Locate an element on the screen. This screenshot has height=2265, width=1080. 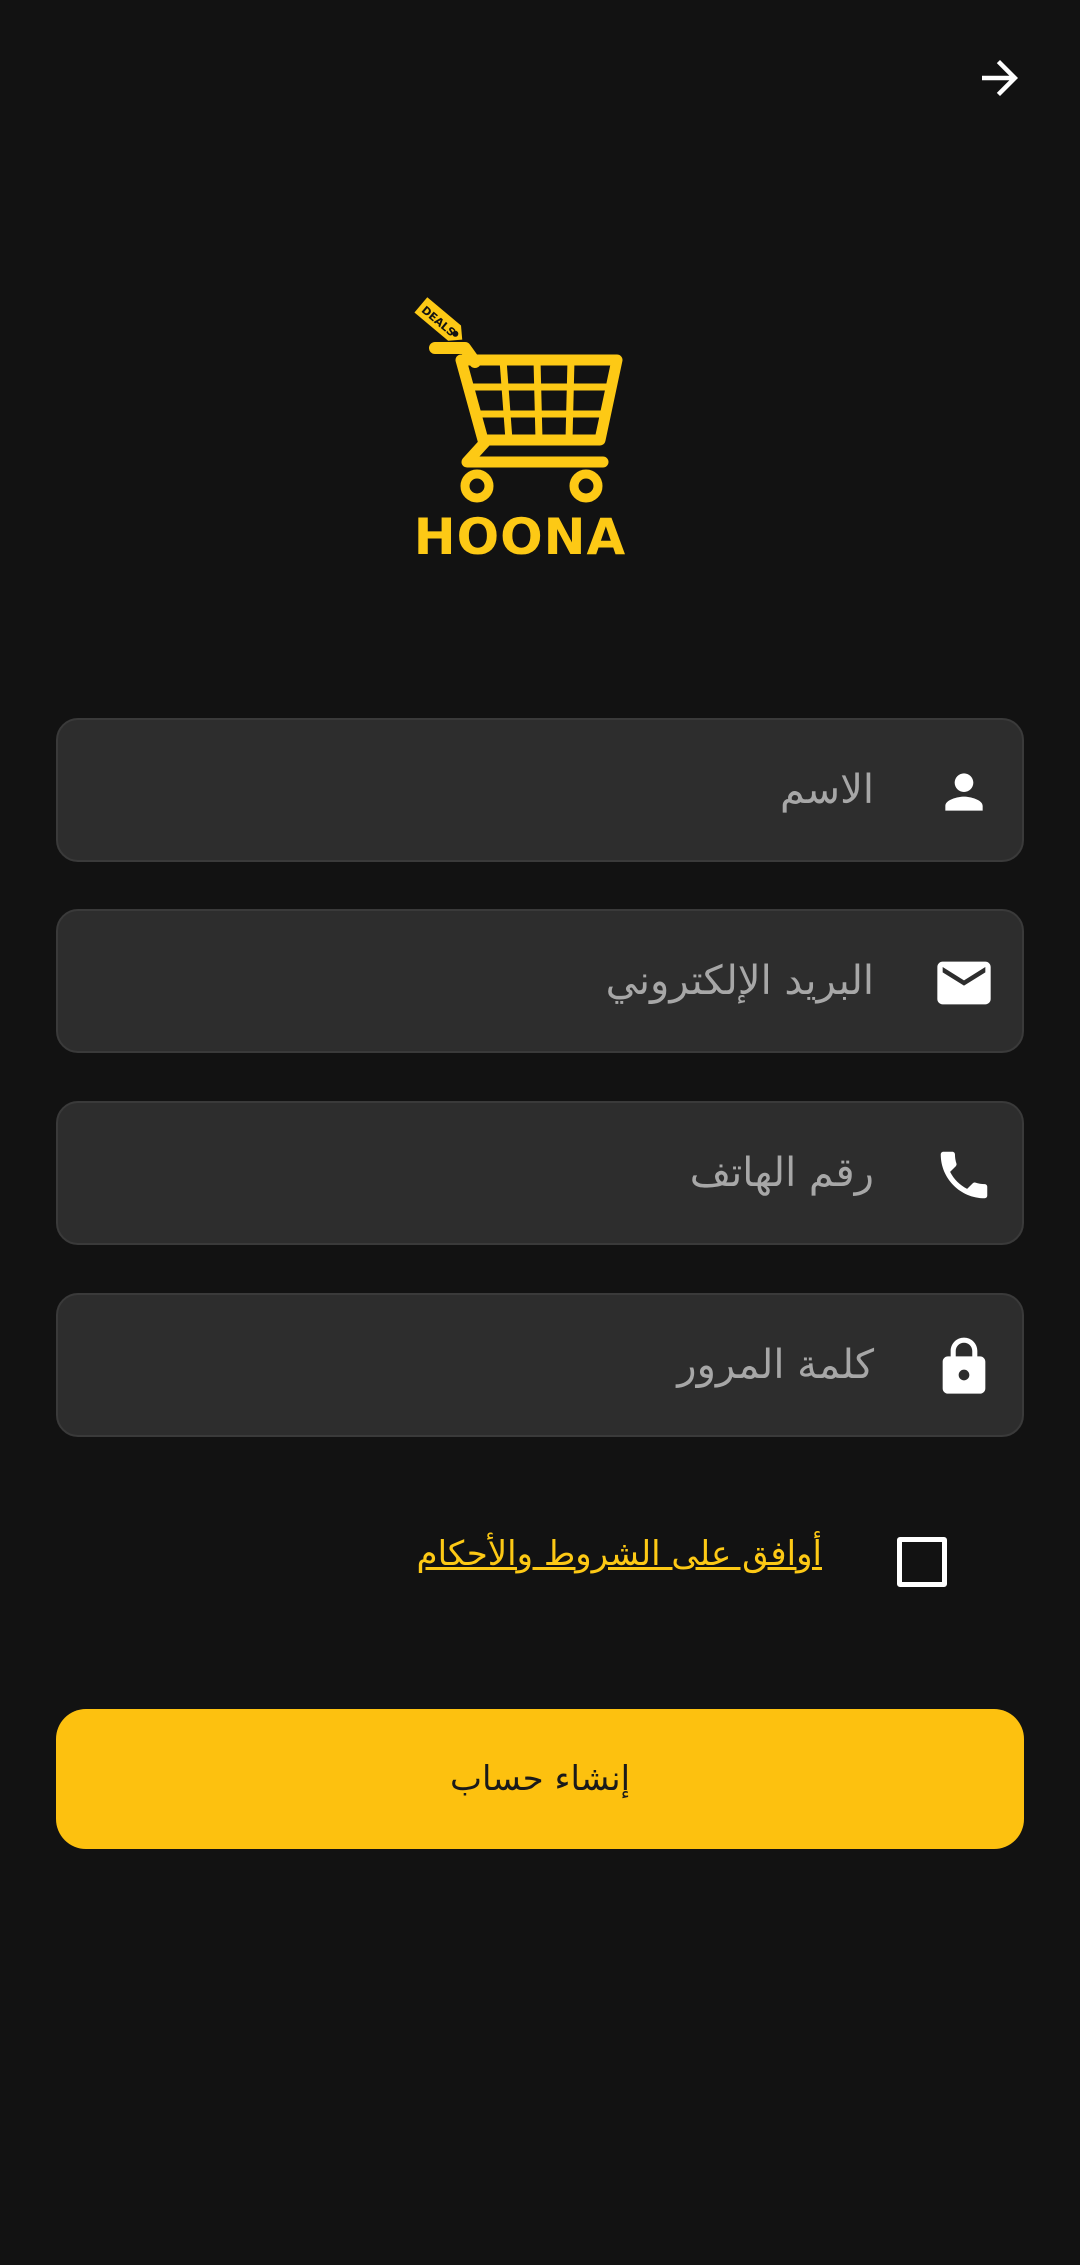
name-placeholder: الاسم is located at coordinates (826, 790).